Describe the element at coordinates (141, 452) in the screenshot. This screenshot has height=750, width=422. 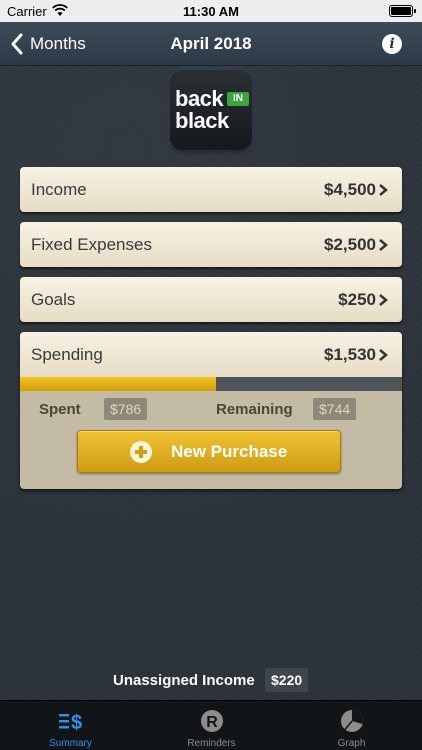
I see `plus-circle-icon` at that location.